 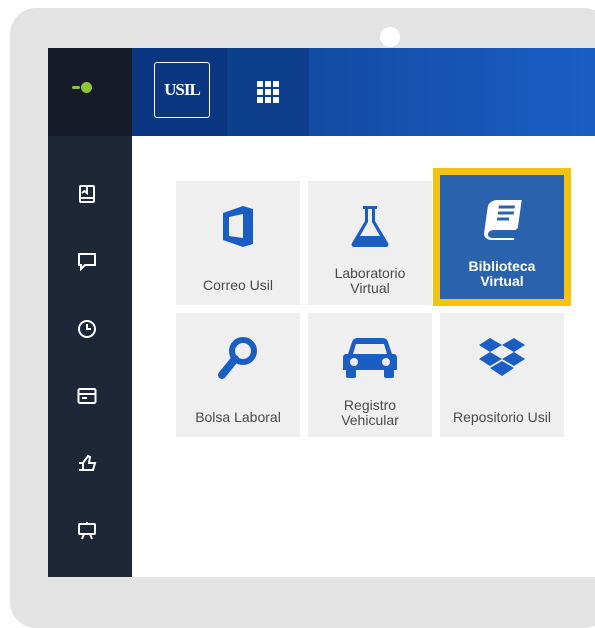 I want to click on app-grid-button, so click(x=268, y=92).